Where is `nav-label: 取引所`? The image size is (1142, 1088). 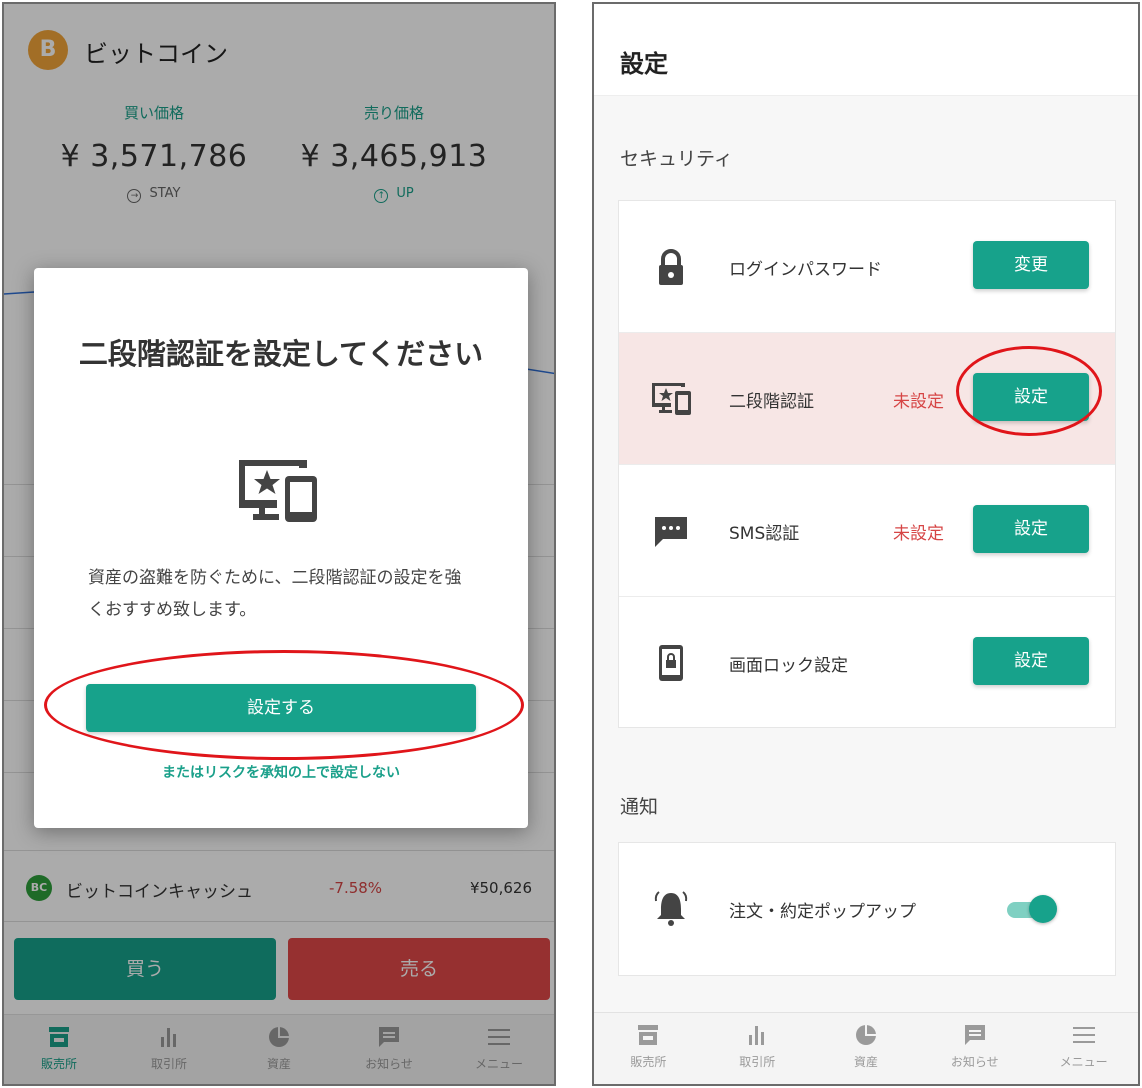 nav-label: 取引所 is located at coordinates (757, 1062).